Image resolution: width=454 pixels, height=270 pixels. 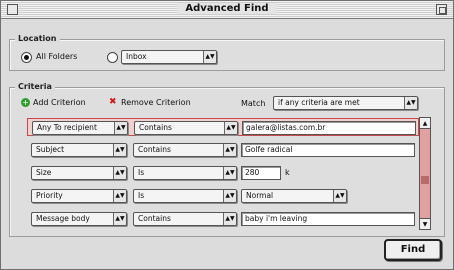 What do you see at coordinates (50, 149) in the screenshot?
I see `criterion-field-value: Subject` at bounding box center [50, 149].